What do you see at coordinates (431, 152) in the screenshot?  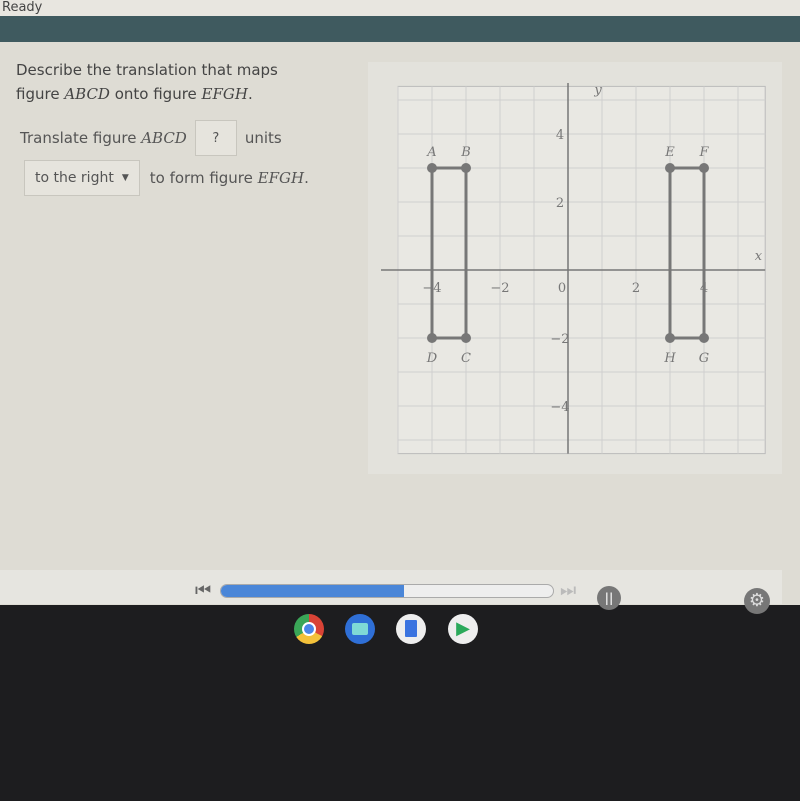 I see `point-label-A: A` at bounding box center [431, 152].